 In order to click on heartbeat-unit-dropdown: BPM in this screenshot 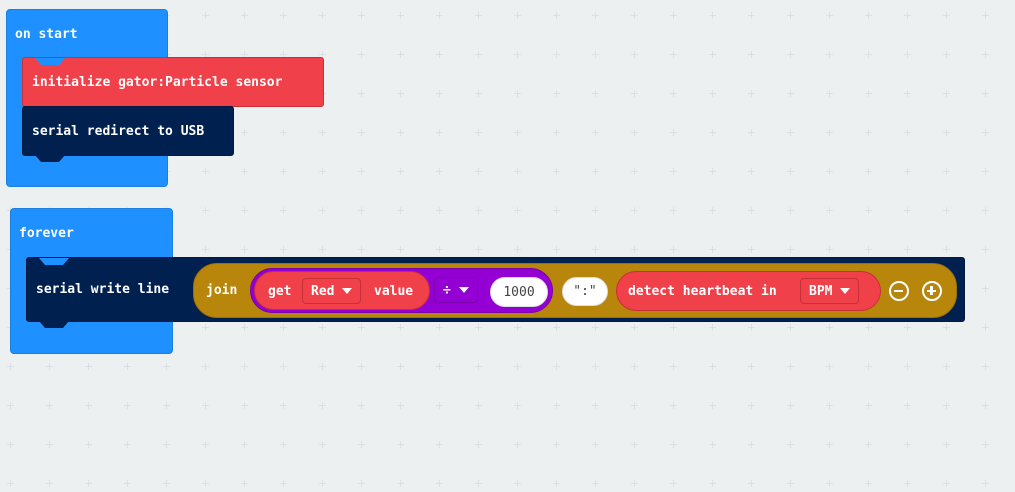, I will do `click(830, 291)`.